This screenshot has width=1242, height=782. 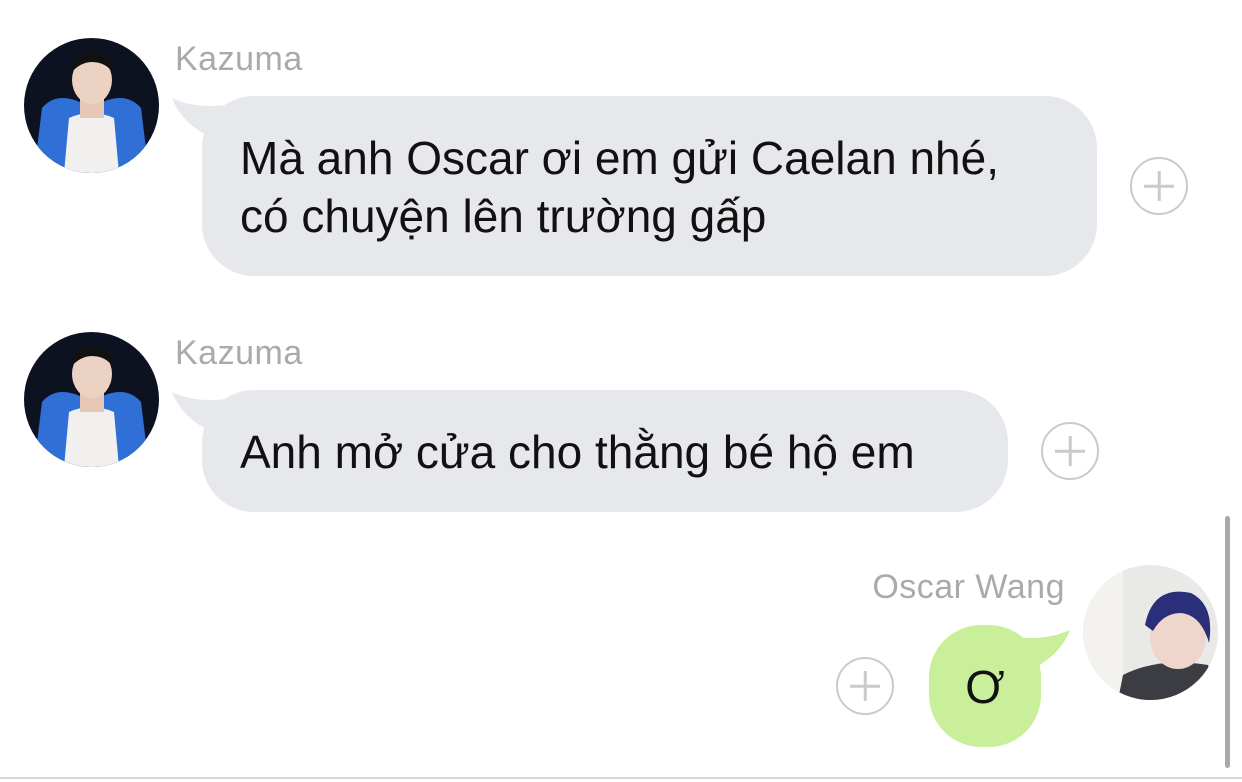 I want to click on message-line: có chuyện lên trường gấp, so click(x=503, y=216).